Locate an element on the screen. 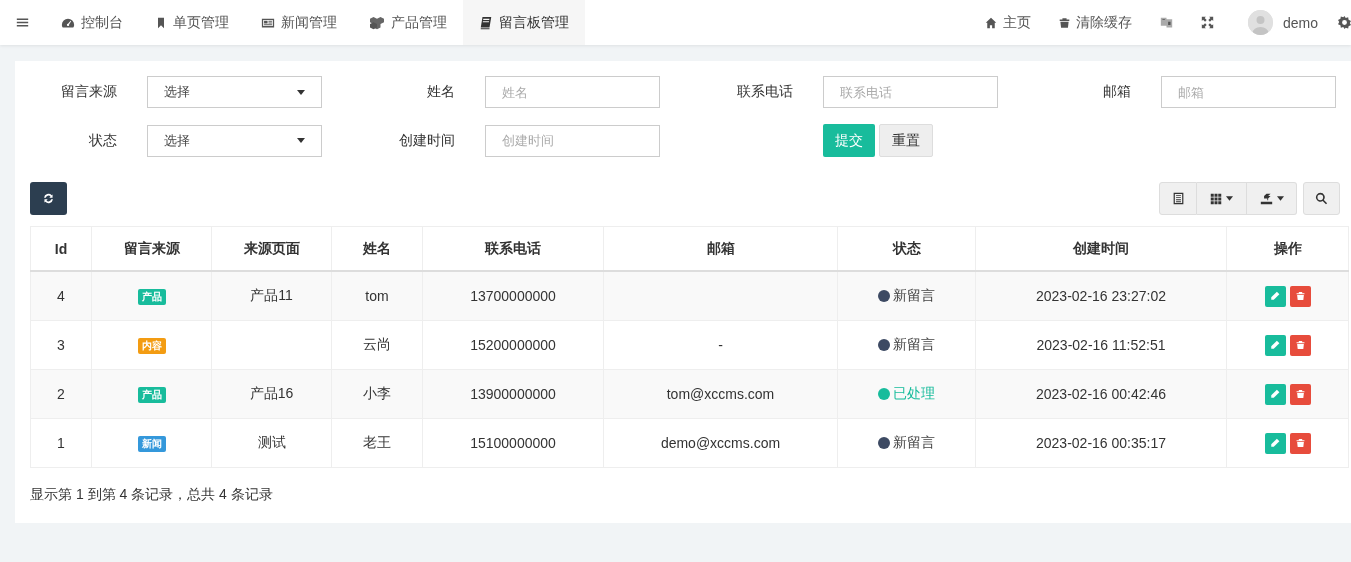 This screenshot has width=1351, height=562. grid-icon is located at coordinates (1216, 198).